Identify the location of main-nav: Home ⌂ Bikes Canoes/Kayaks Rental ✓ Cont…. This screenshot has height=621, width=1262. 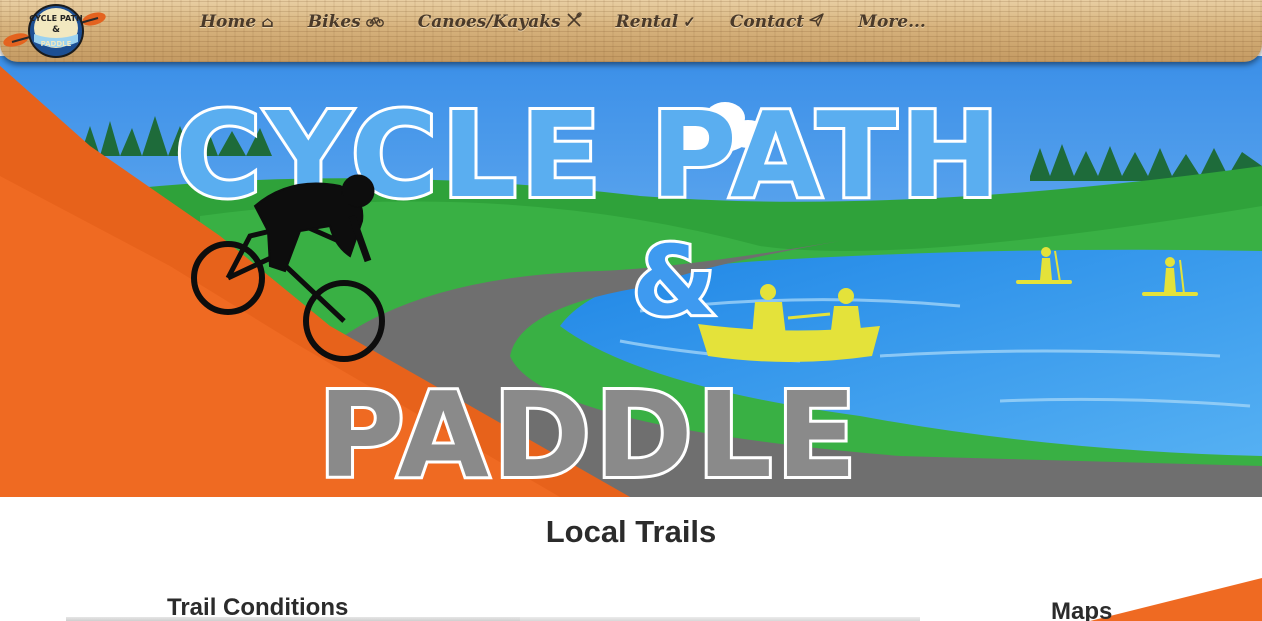
(580, 22).